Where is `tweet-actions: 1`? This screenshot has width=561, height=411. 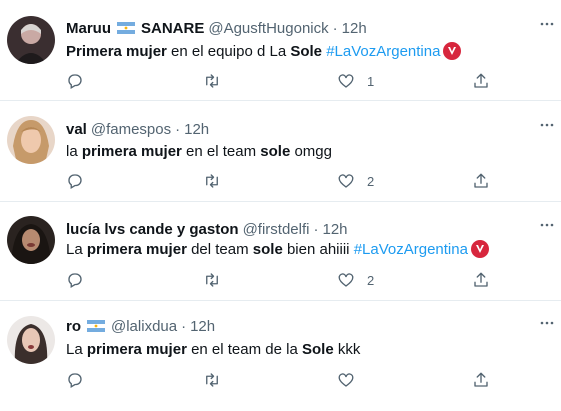 tweet-actions: 1 is located at coordinates (280, 81).